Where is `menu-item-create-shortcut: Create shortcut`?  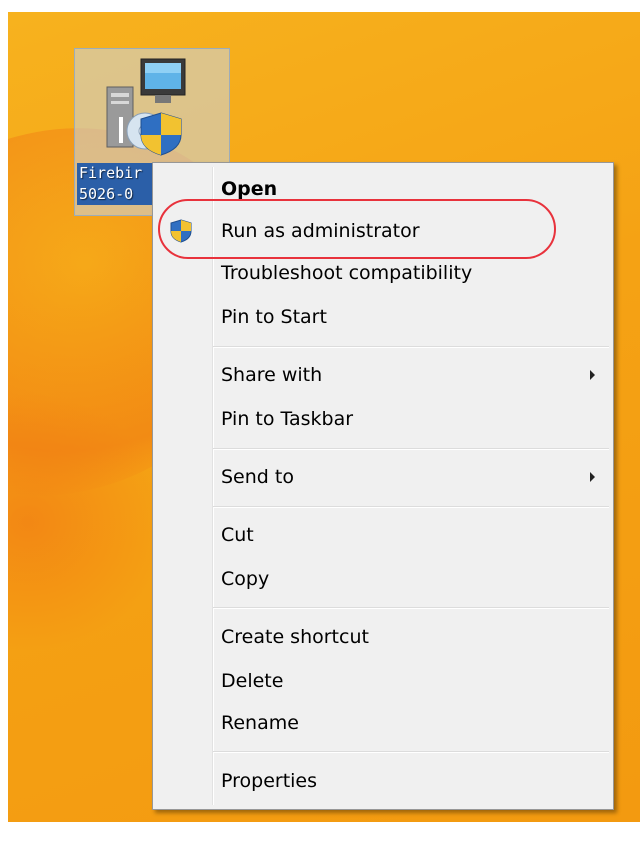
menu-item-create-shortcut: Create shortcut is located at coordinates (383, 637).